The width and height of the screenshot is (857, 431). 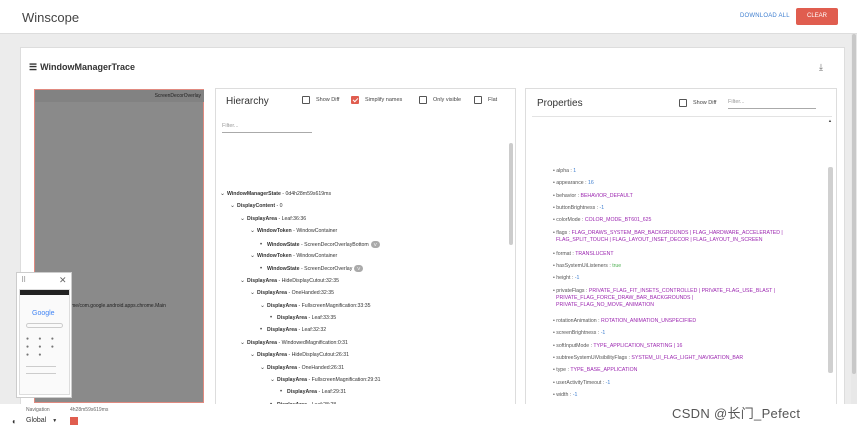 What do you see at coordinates (320, 244) in the screenshot?
I see `tree-node: • WindowState - ScreenDecorOverlayBottom V` at bounding box center [320, 244].